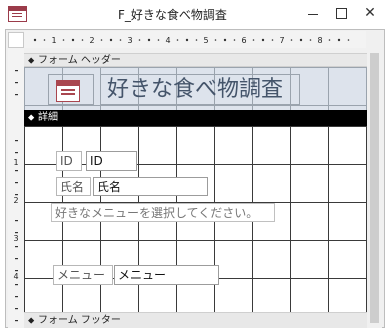  What do you see at coordinates (48, 117) in the screenshot?
I see `detail-label: 詳細` at bounding box center [48, 117].